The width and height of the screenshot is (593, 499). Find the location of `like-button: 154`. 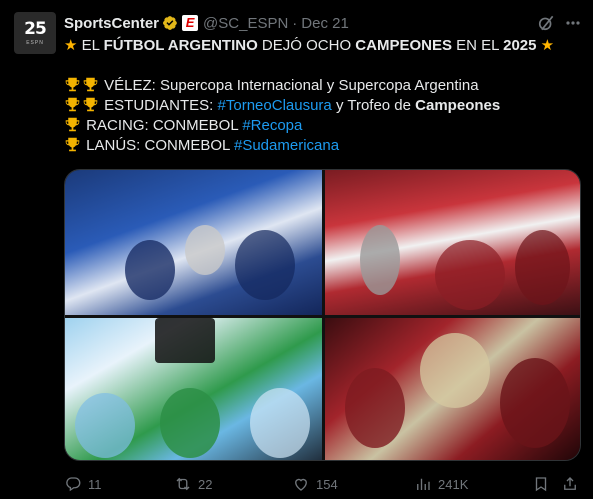

like-button: 154 is located at coordinates (315, 484).